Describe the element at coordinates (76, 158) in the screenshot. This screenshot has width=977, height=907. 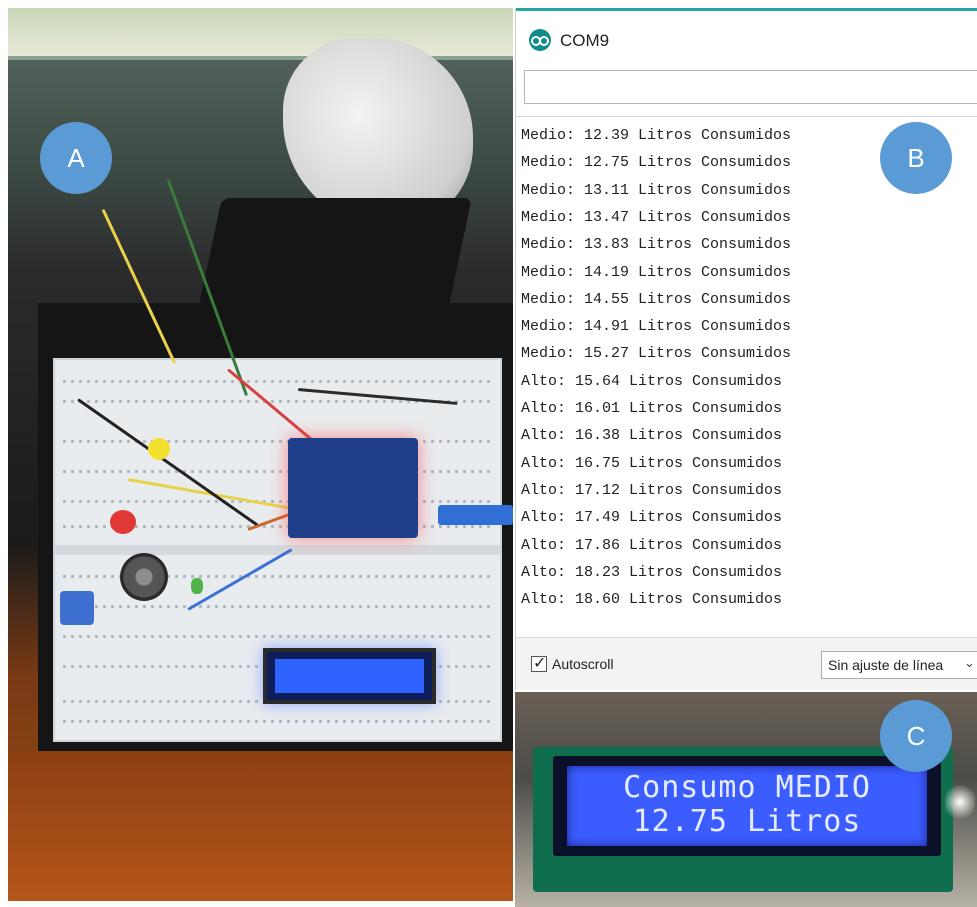
I see `label-badge-a: A` at that location.